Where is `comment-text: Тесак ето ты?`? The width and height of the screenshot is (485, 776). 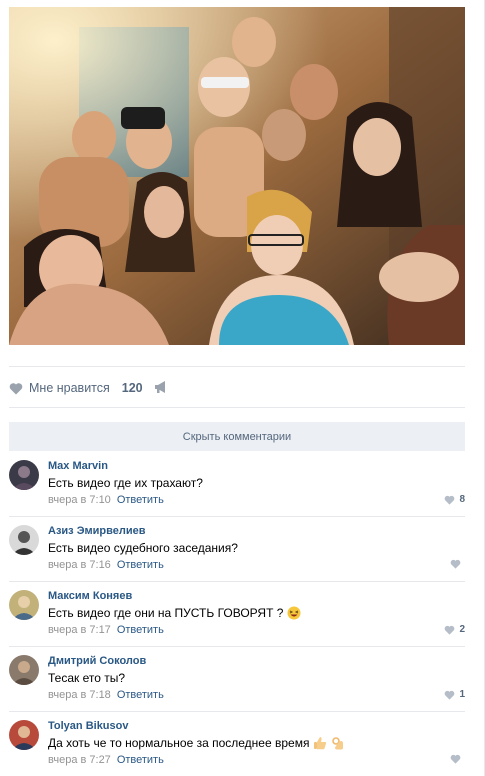
comment-text: Тесак ето ты? is located at coordinates (86, 678).